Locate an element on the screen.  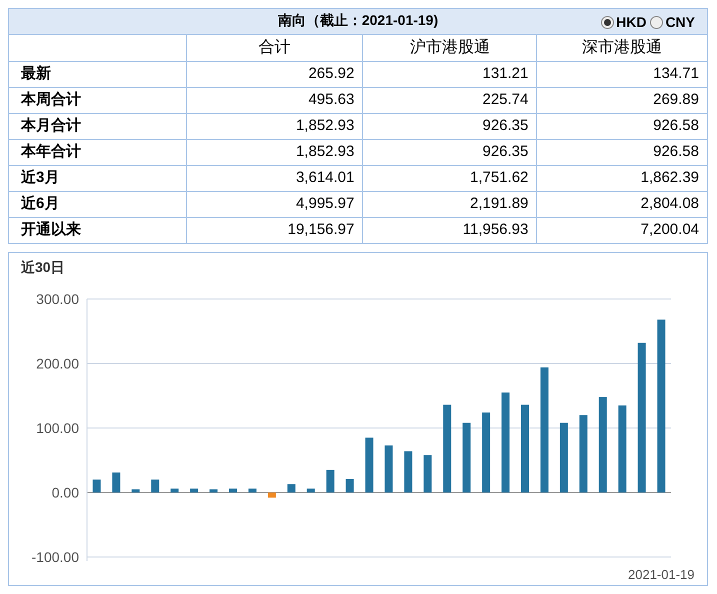
row-label: 开通以来 is located at coordinates (51, 229).